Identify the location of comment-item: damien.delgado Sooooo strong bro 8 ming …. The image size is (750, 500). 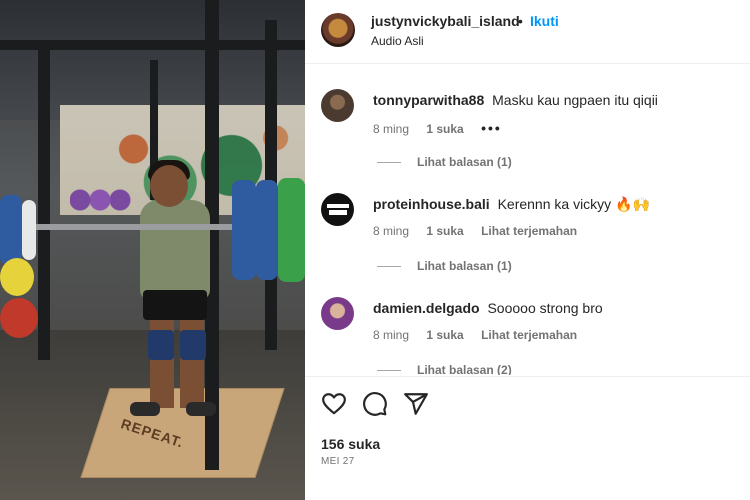
(527, 324).